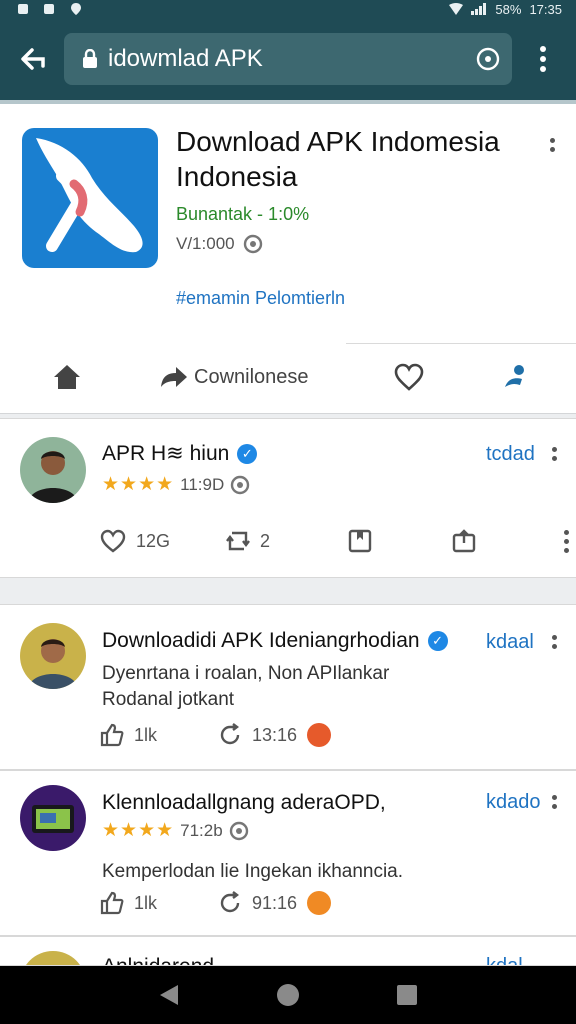 The height and width of the screenshot is (1024, 576). I want to click on tv-avatar-icon, so click(53, 819).